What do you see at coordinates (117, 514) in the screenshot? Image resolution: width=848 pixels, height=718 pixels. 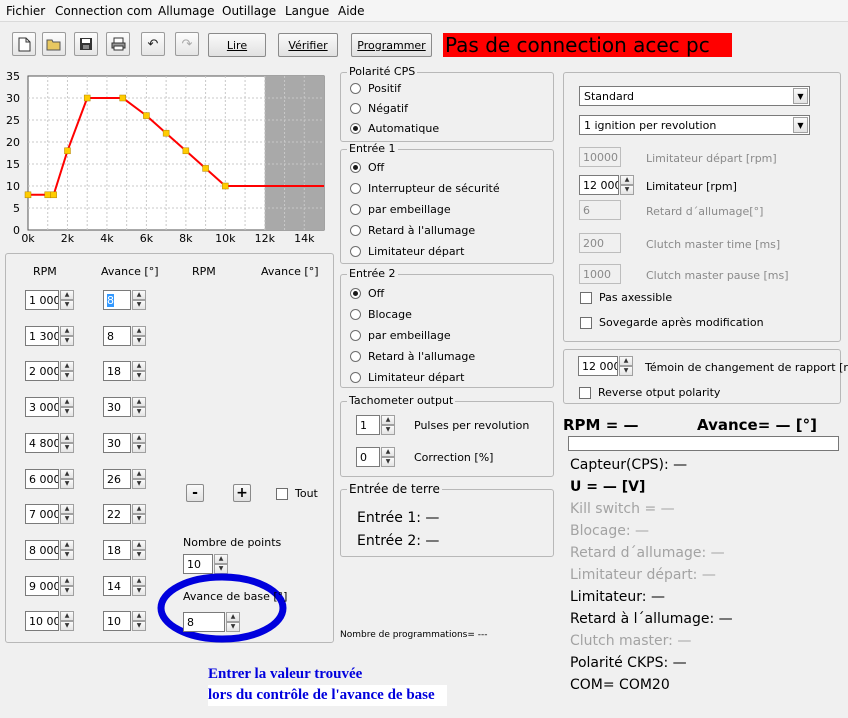 I see `avance-row-6-input: 22` at bounding box center [117, 514].